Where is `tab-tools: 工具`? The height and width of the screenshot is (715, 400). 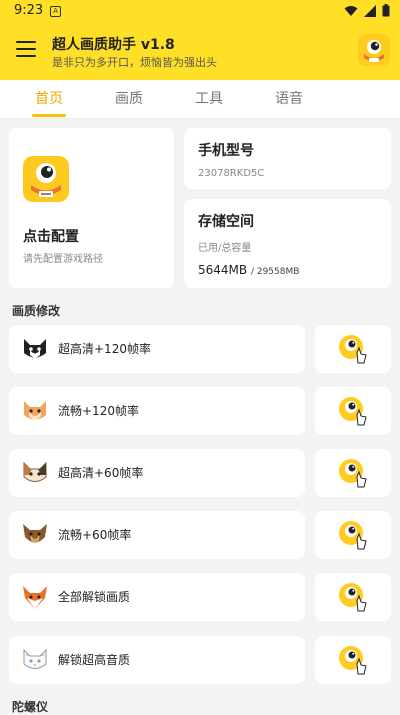 tab-tools: 工具 is located at coordinates (209, 99).